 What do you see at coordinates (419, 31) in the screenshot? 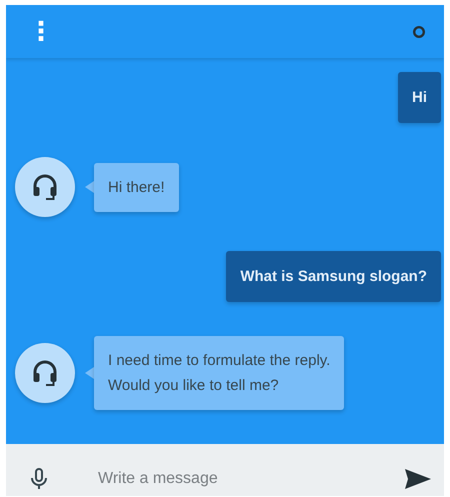
I see `circle-icon` at bounding box center [419, 31].